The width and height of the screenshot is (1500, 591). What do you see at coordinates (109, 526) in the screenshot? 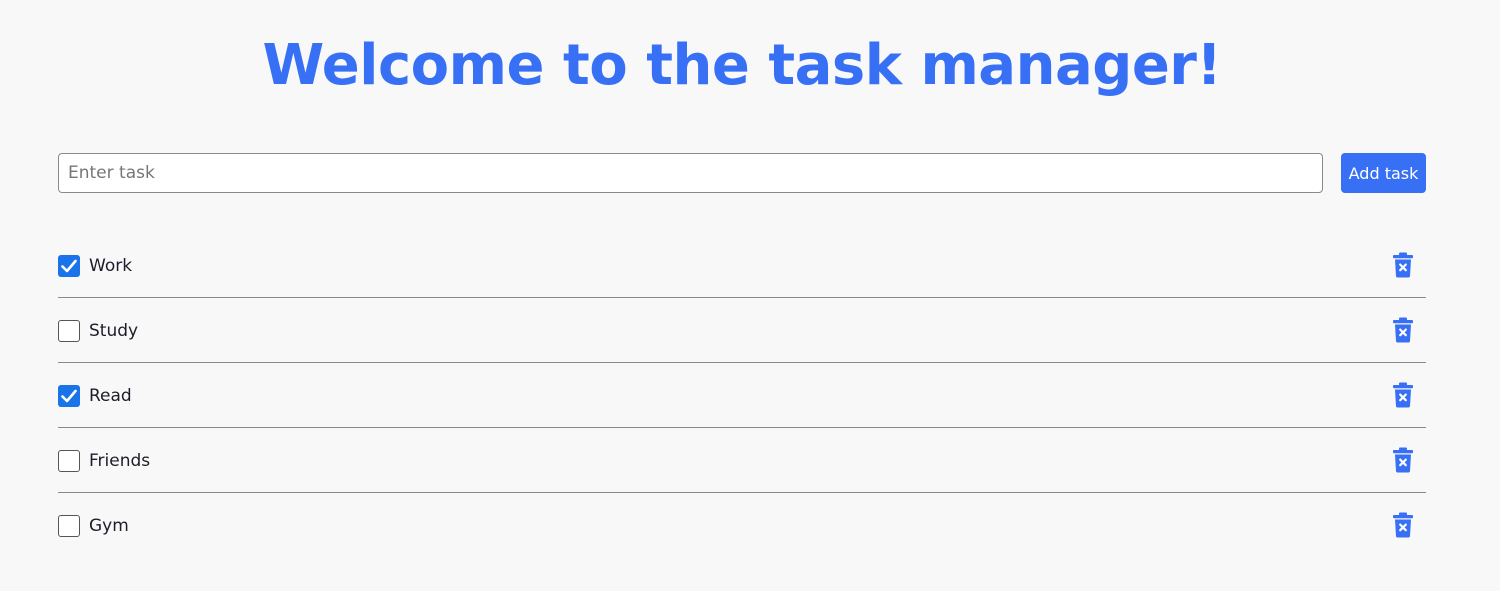
I see `task-label: Gym` at bounding box center [109, 526].